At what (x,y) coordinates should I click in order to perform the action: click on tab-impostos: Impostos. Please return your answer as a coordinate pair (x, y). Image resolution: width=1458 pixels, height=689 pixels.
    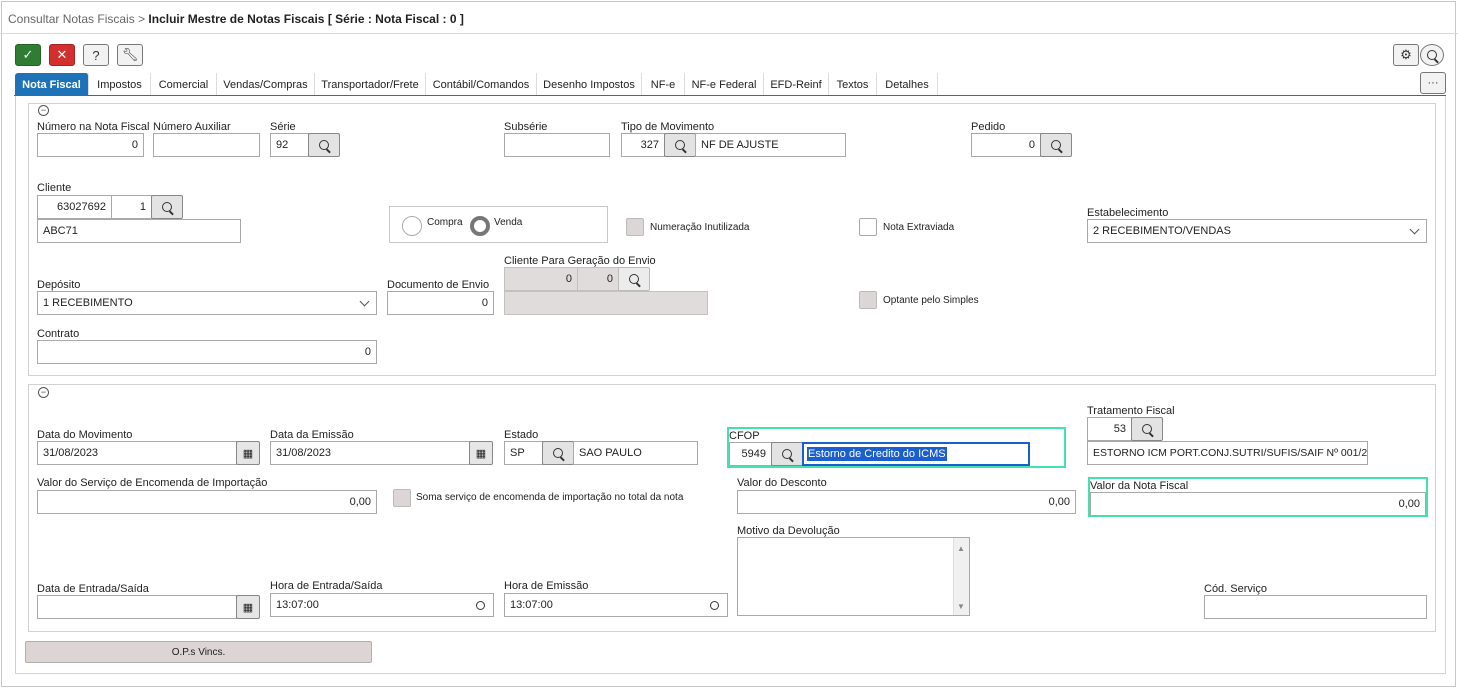
    Looking at the image, I should click on (120, 84).